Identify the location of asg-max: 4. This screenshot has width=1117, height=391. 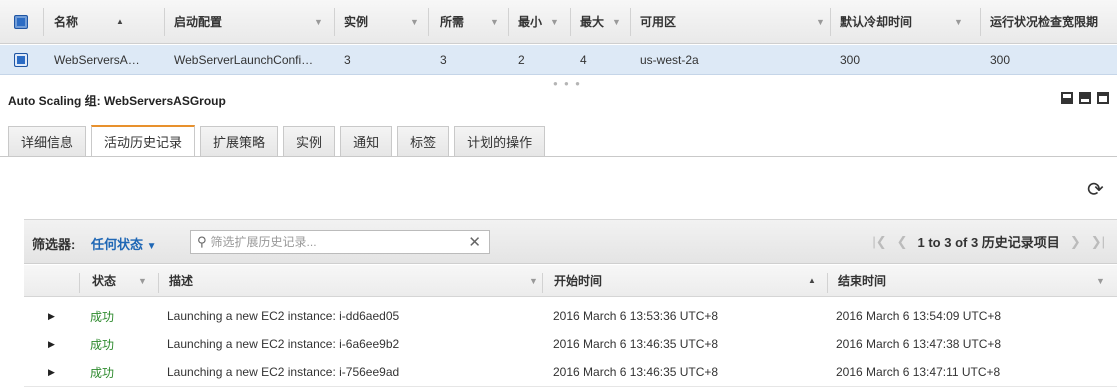
(583, 59).